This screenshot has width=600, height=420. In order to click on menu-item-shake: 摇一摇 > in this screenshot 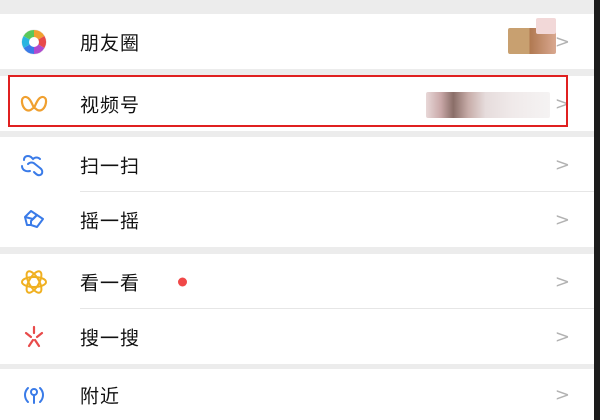, I will do `click(300, 219)`.